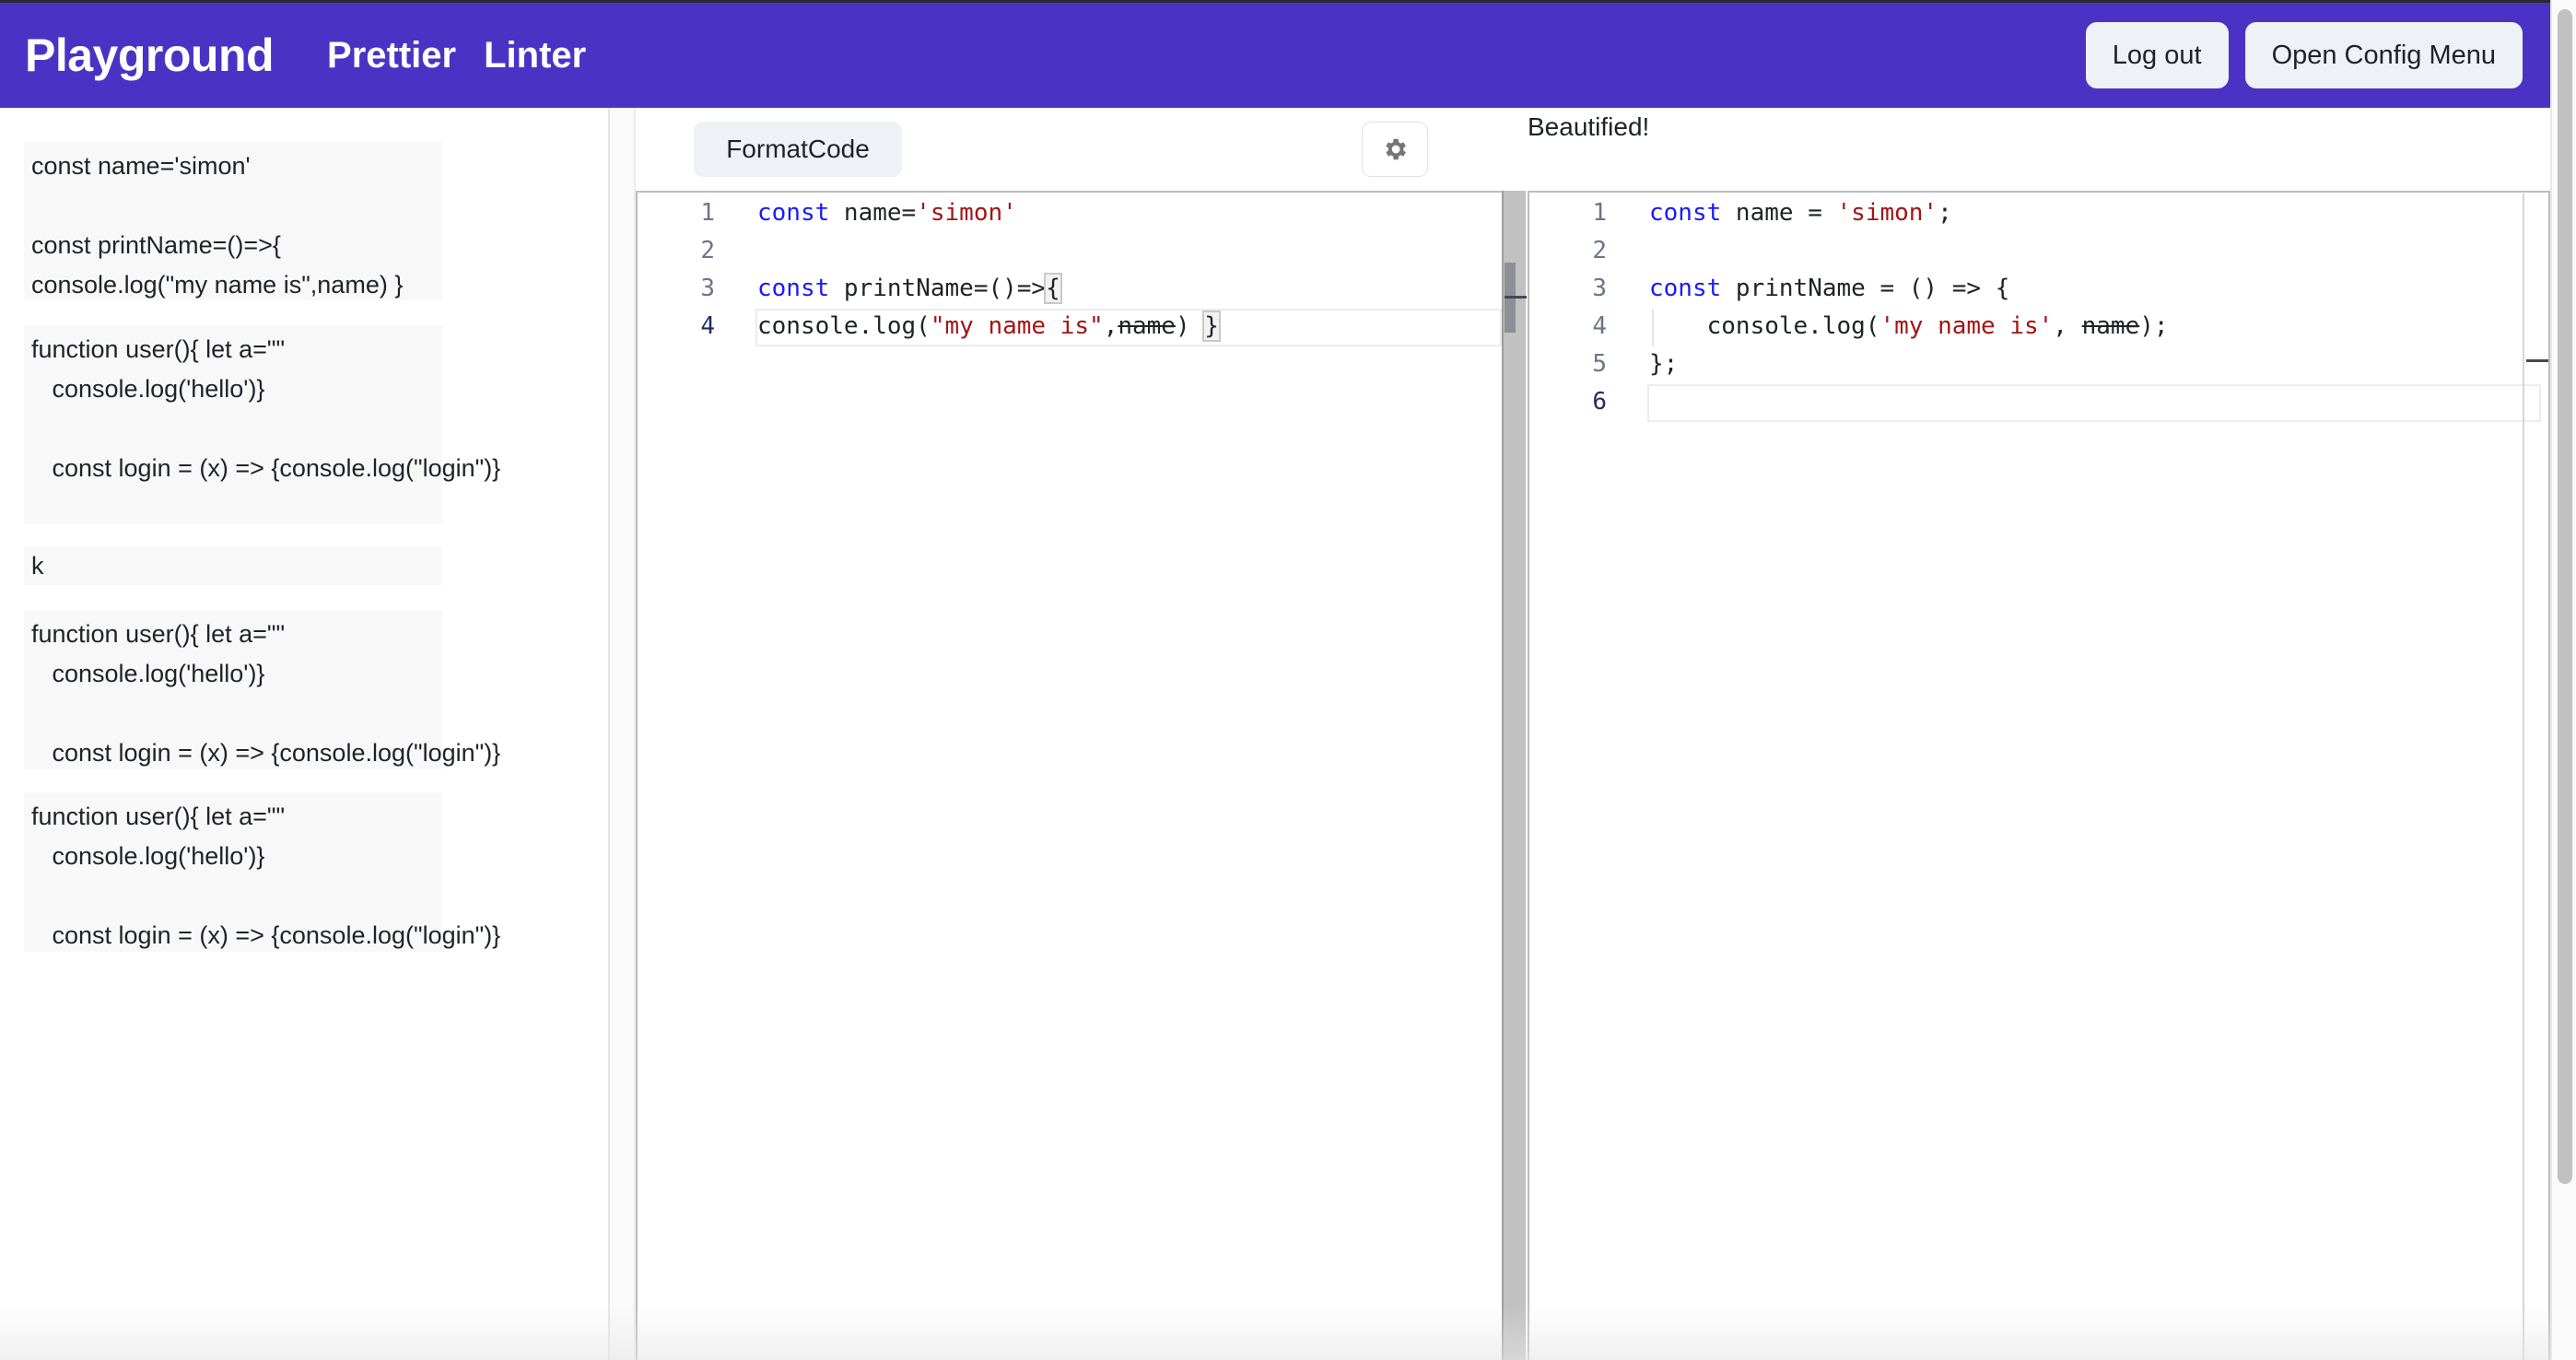 Image resolution: width=2576 pixels, height=1360 pixels. I want to click on code-token: };, so click(1664, 364).